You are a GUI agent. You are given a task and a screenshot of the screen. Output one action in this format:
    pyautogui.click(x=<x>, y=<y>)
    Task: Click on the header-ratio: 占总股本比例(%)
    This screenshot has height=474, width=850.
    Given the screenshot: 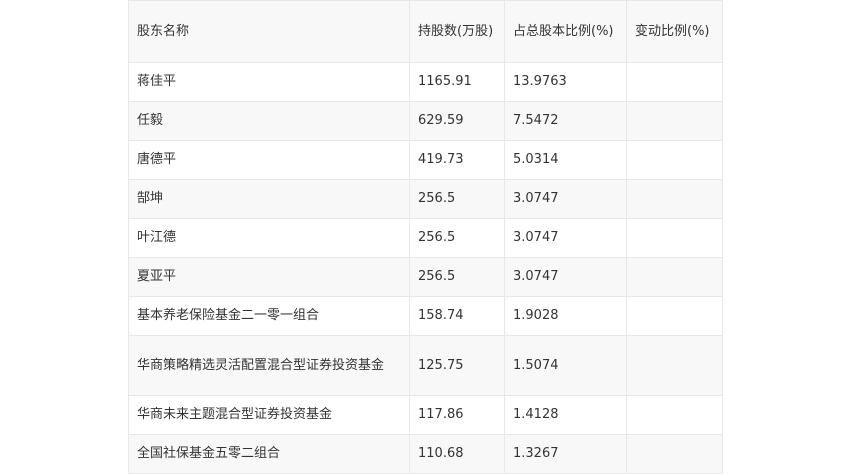 What is the action you would take?
    pyautogui.click(x=565, y=31)
    